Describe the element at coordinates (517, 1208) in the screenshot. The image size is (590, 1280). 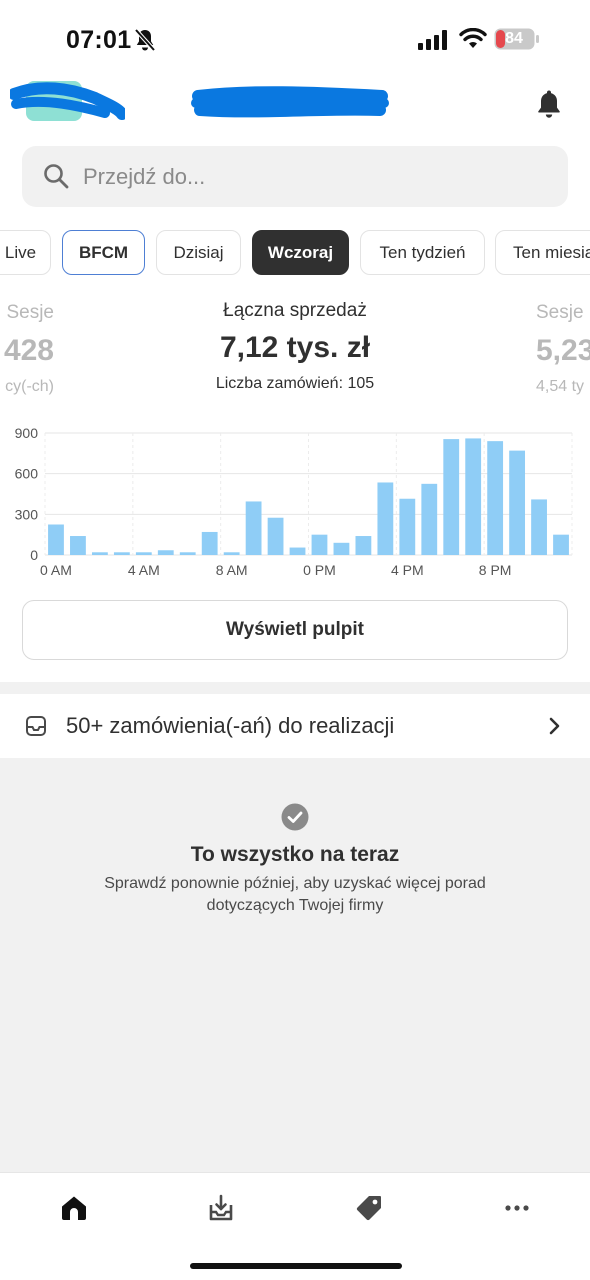
I see `more-icon` at that location.